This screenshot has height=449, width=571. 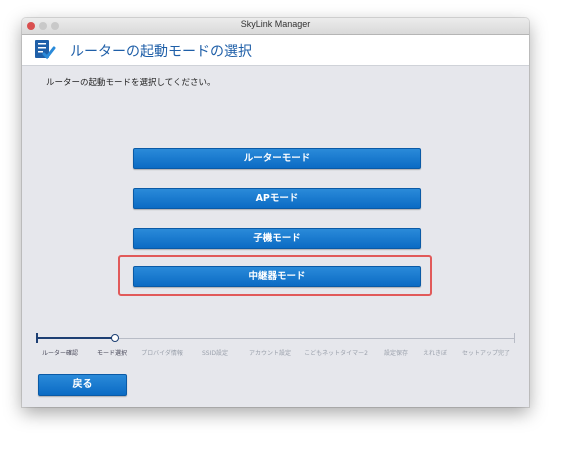 I want to click on step-label: ルーター確認, so click(x=60, y=353).